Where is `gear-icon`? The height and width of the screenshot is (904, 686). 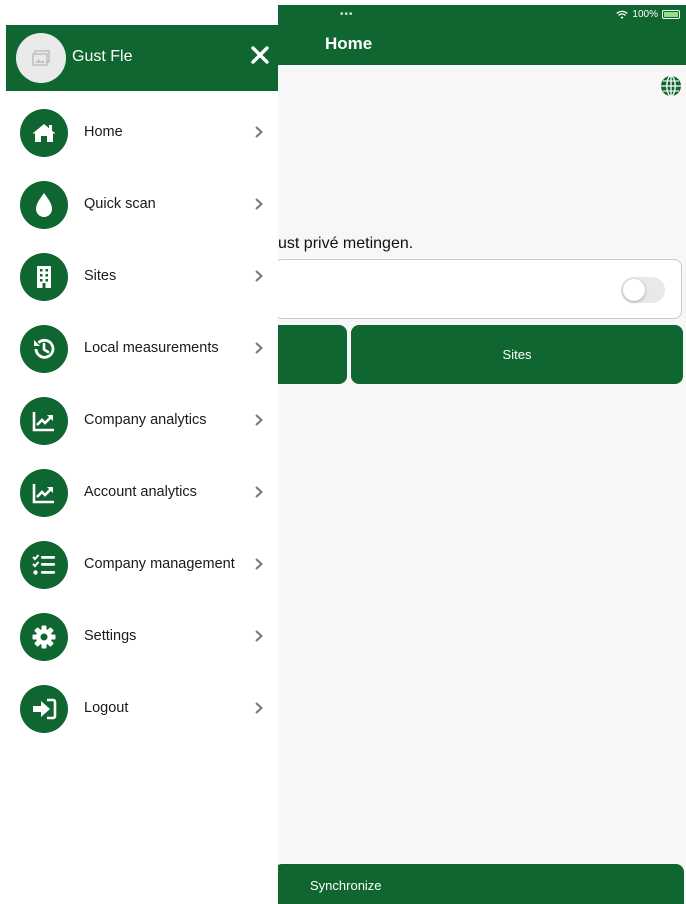 gear-icon is located at coordinates (44, 637).